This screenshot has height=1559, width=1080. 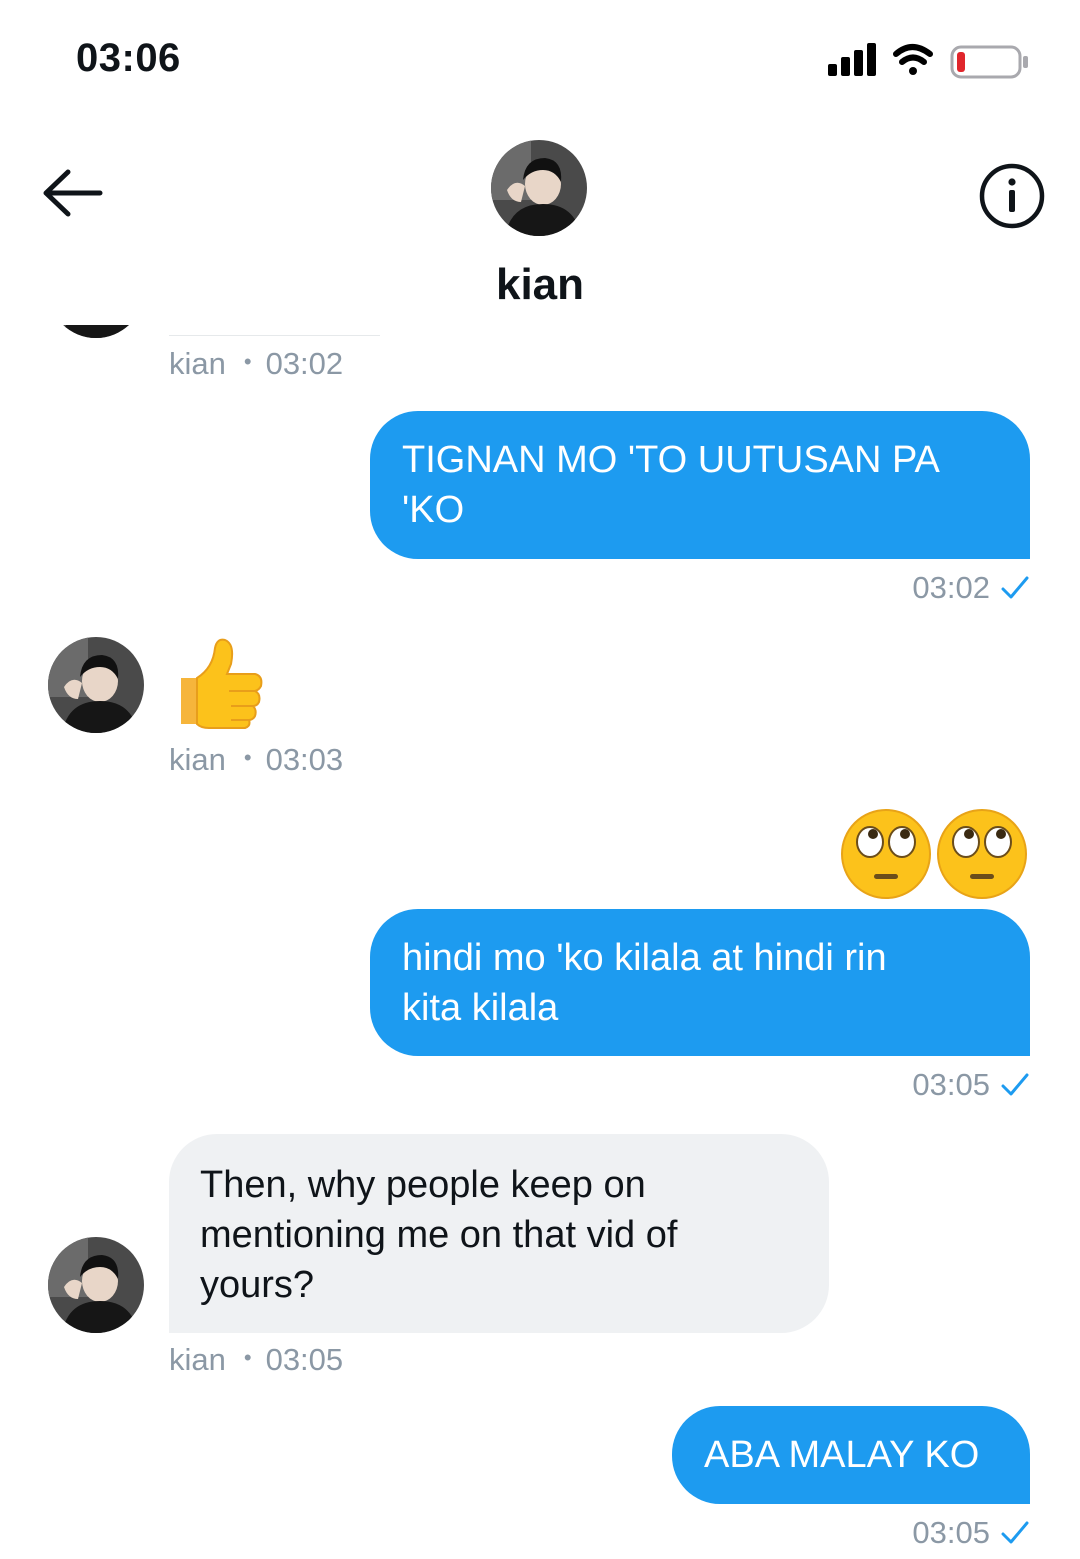 I want to click on thumbs-up-icon, so click(x=217, y=684).